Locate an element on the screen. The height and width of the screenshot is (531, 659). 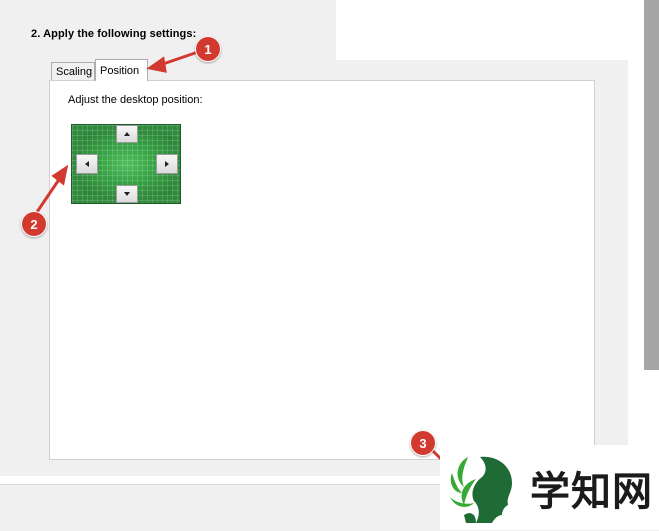
arrow-right-icon is located at coordinates (167, 164).